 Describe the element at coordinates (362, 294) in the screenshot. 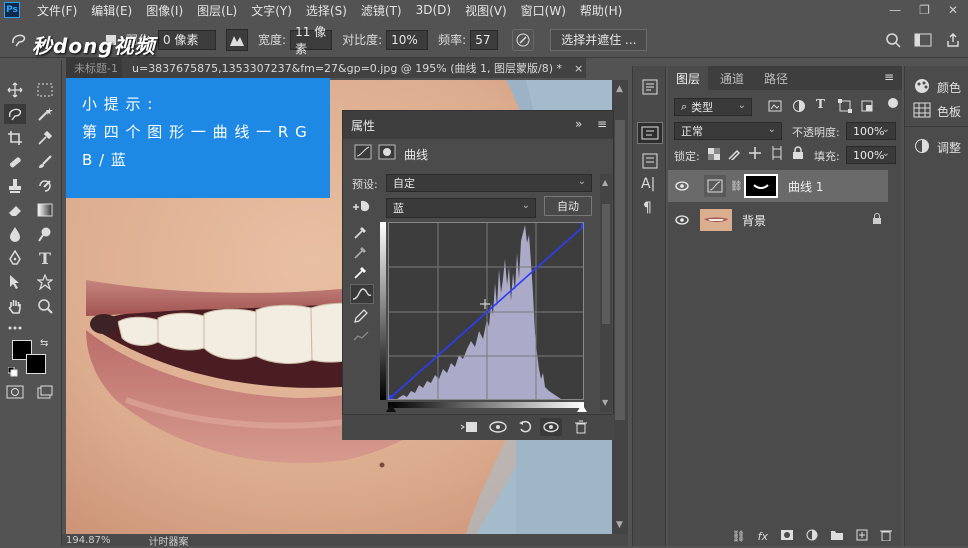

I see `curve-edit-icon` at that location.